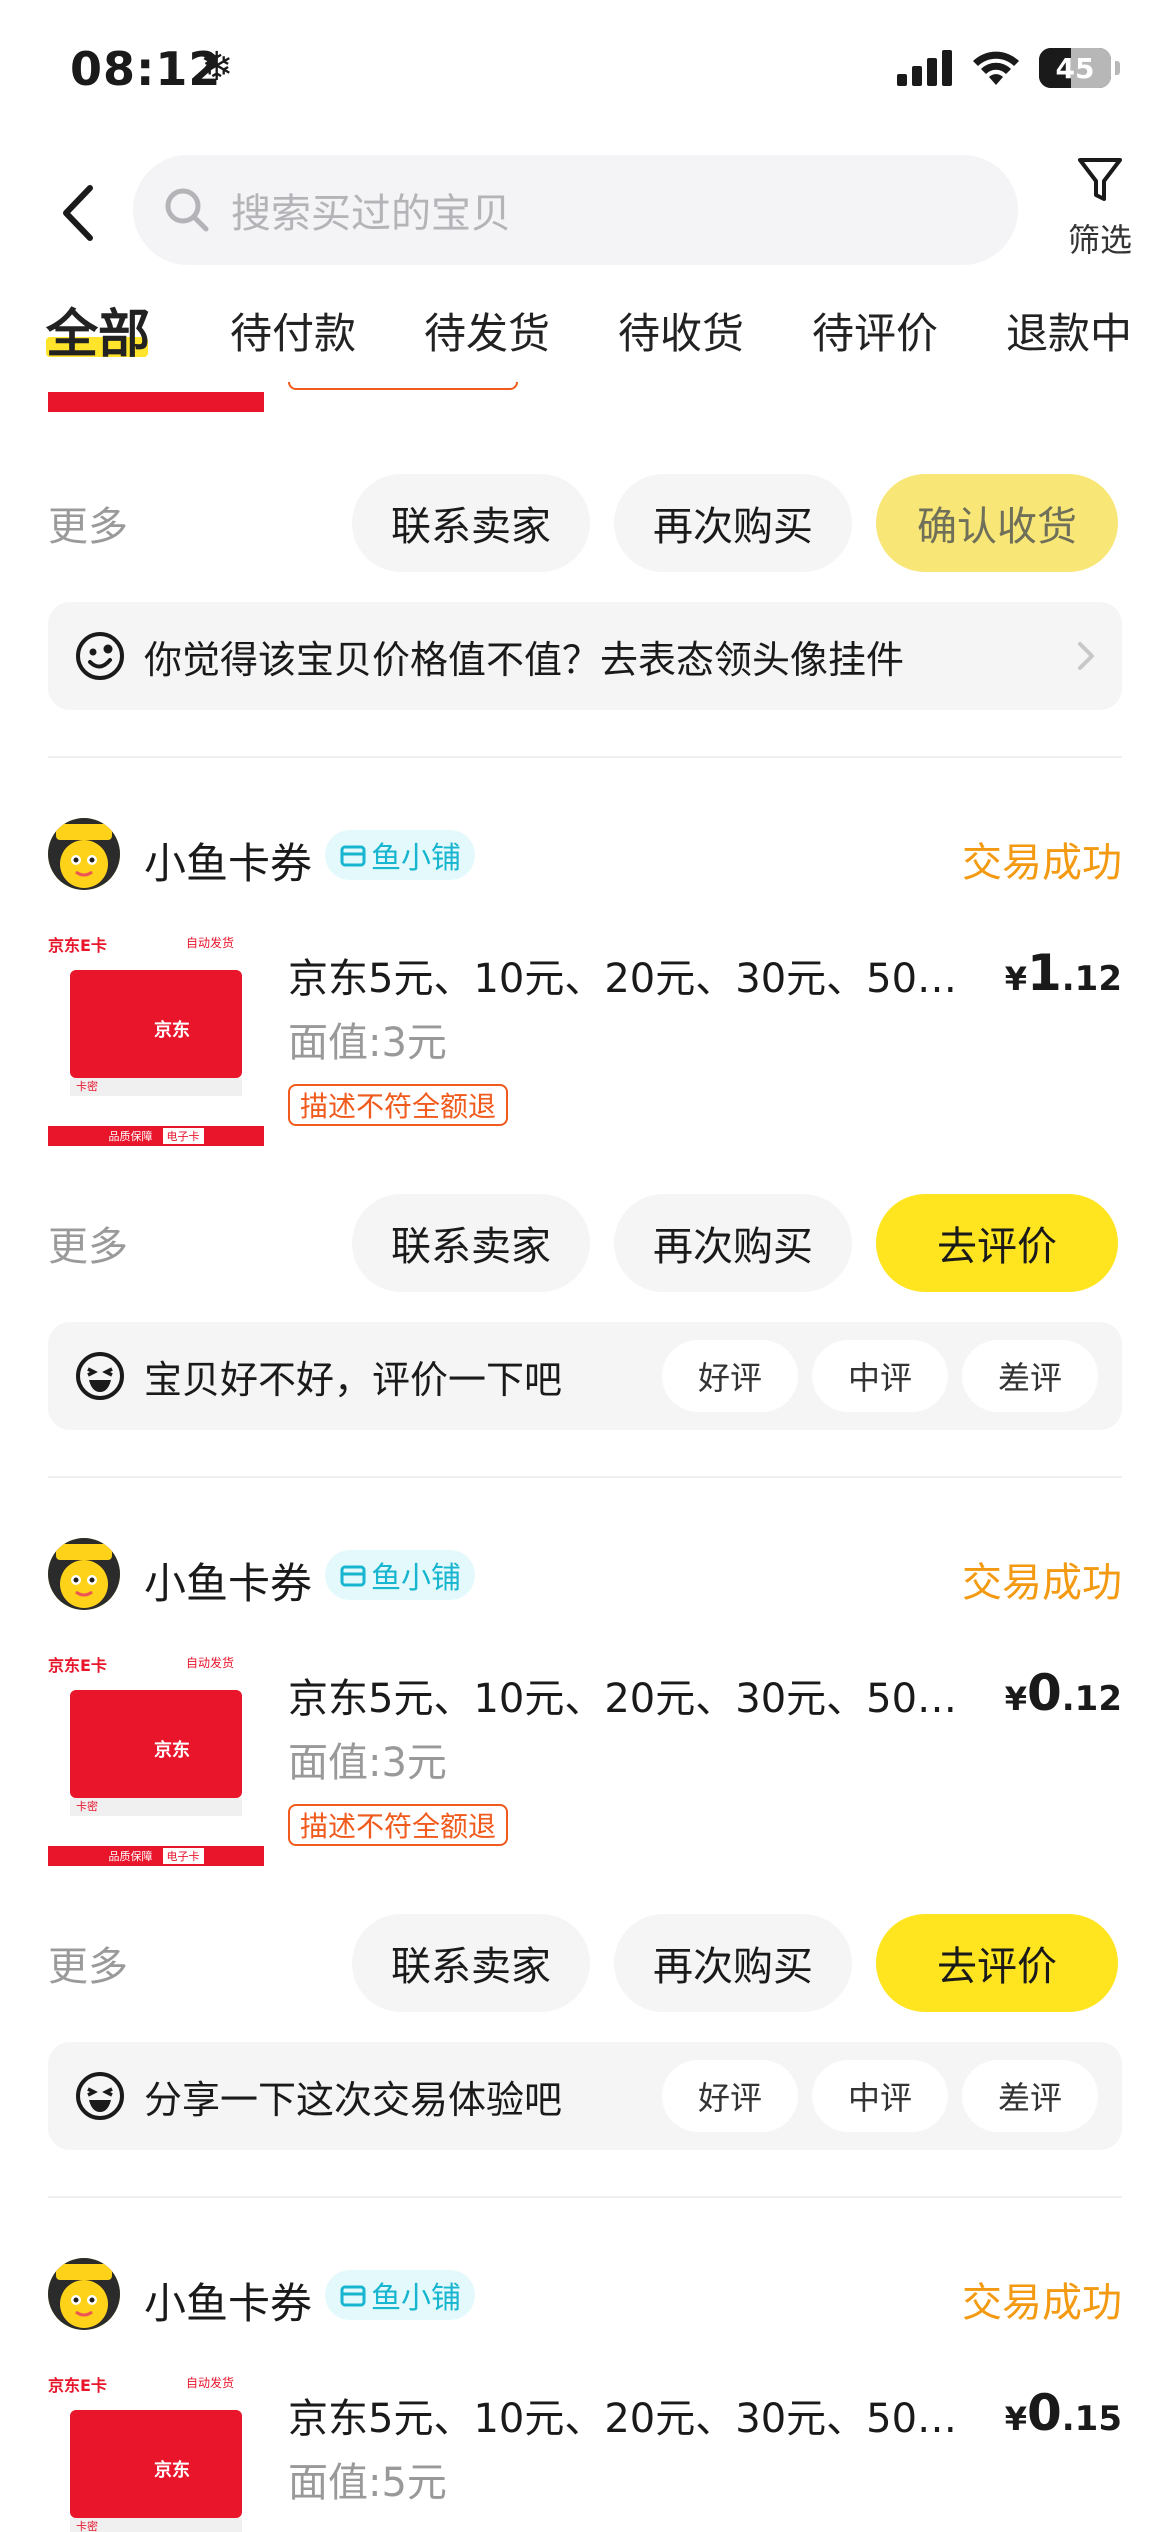  What do you see at coordinates (156, 397) in the screenshot?
I see `product-thumbnail` at bounding box center [156, 397].